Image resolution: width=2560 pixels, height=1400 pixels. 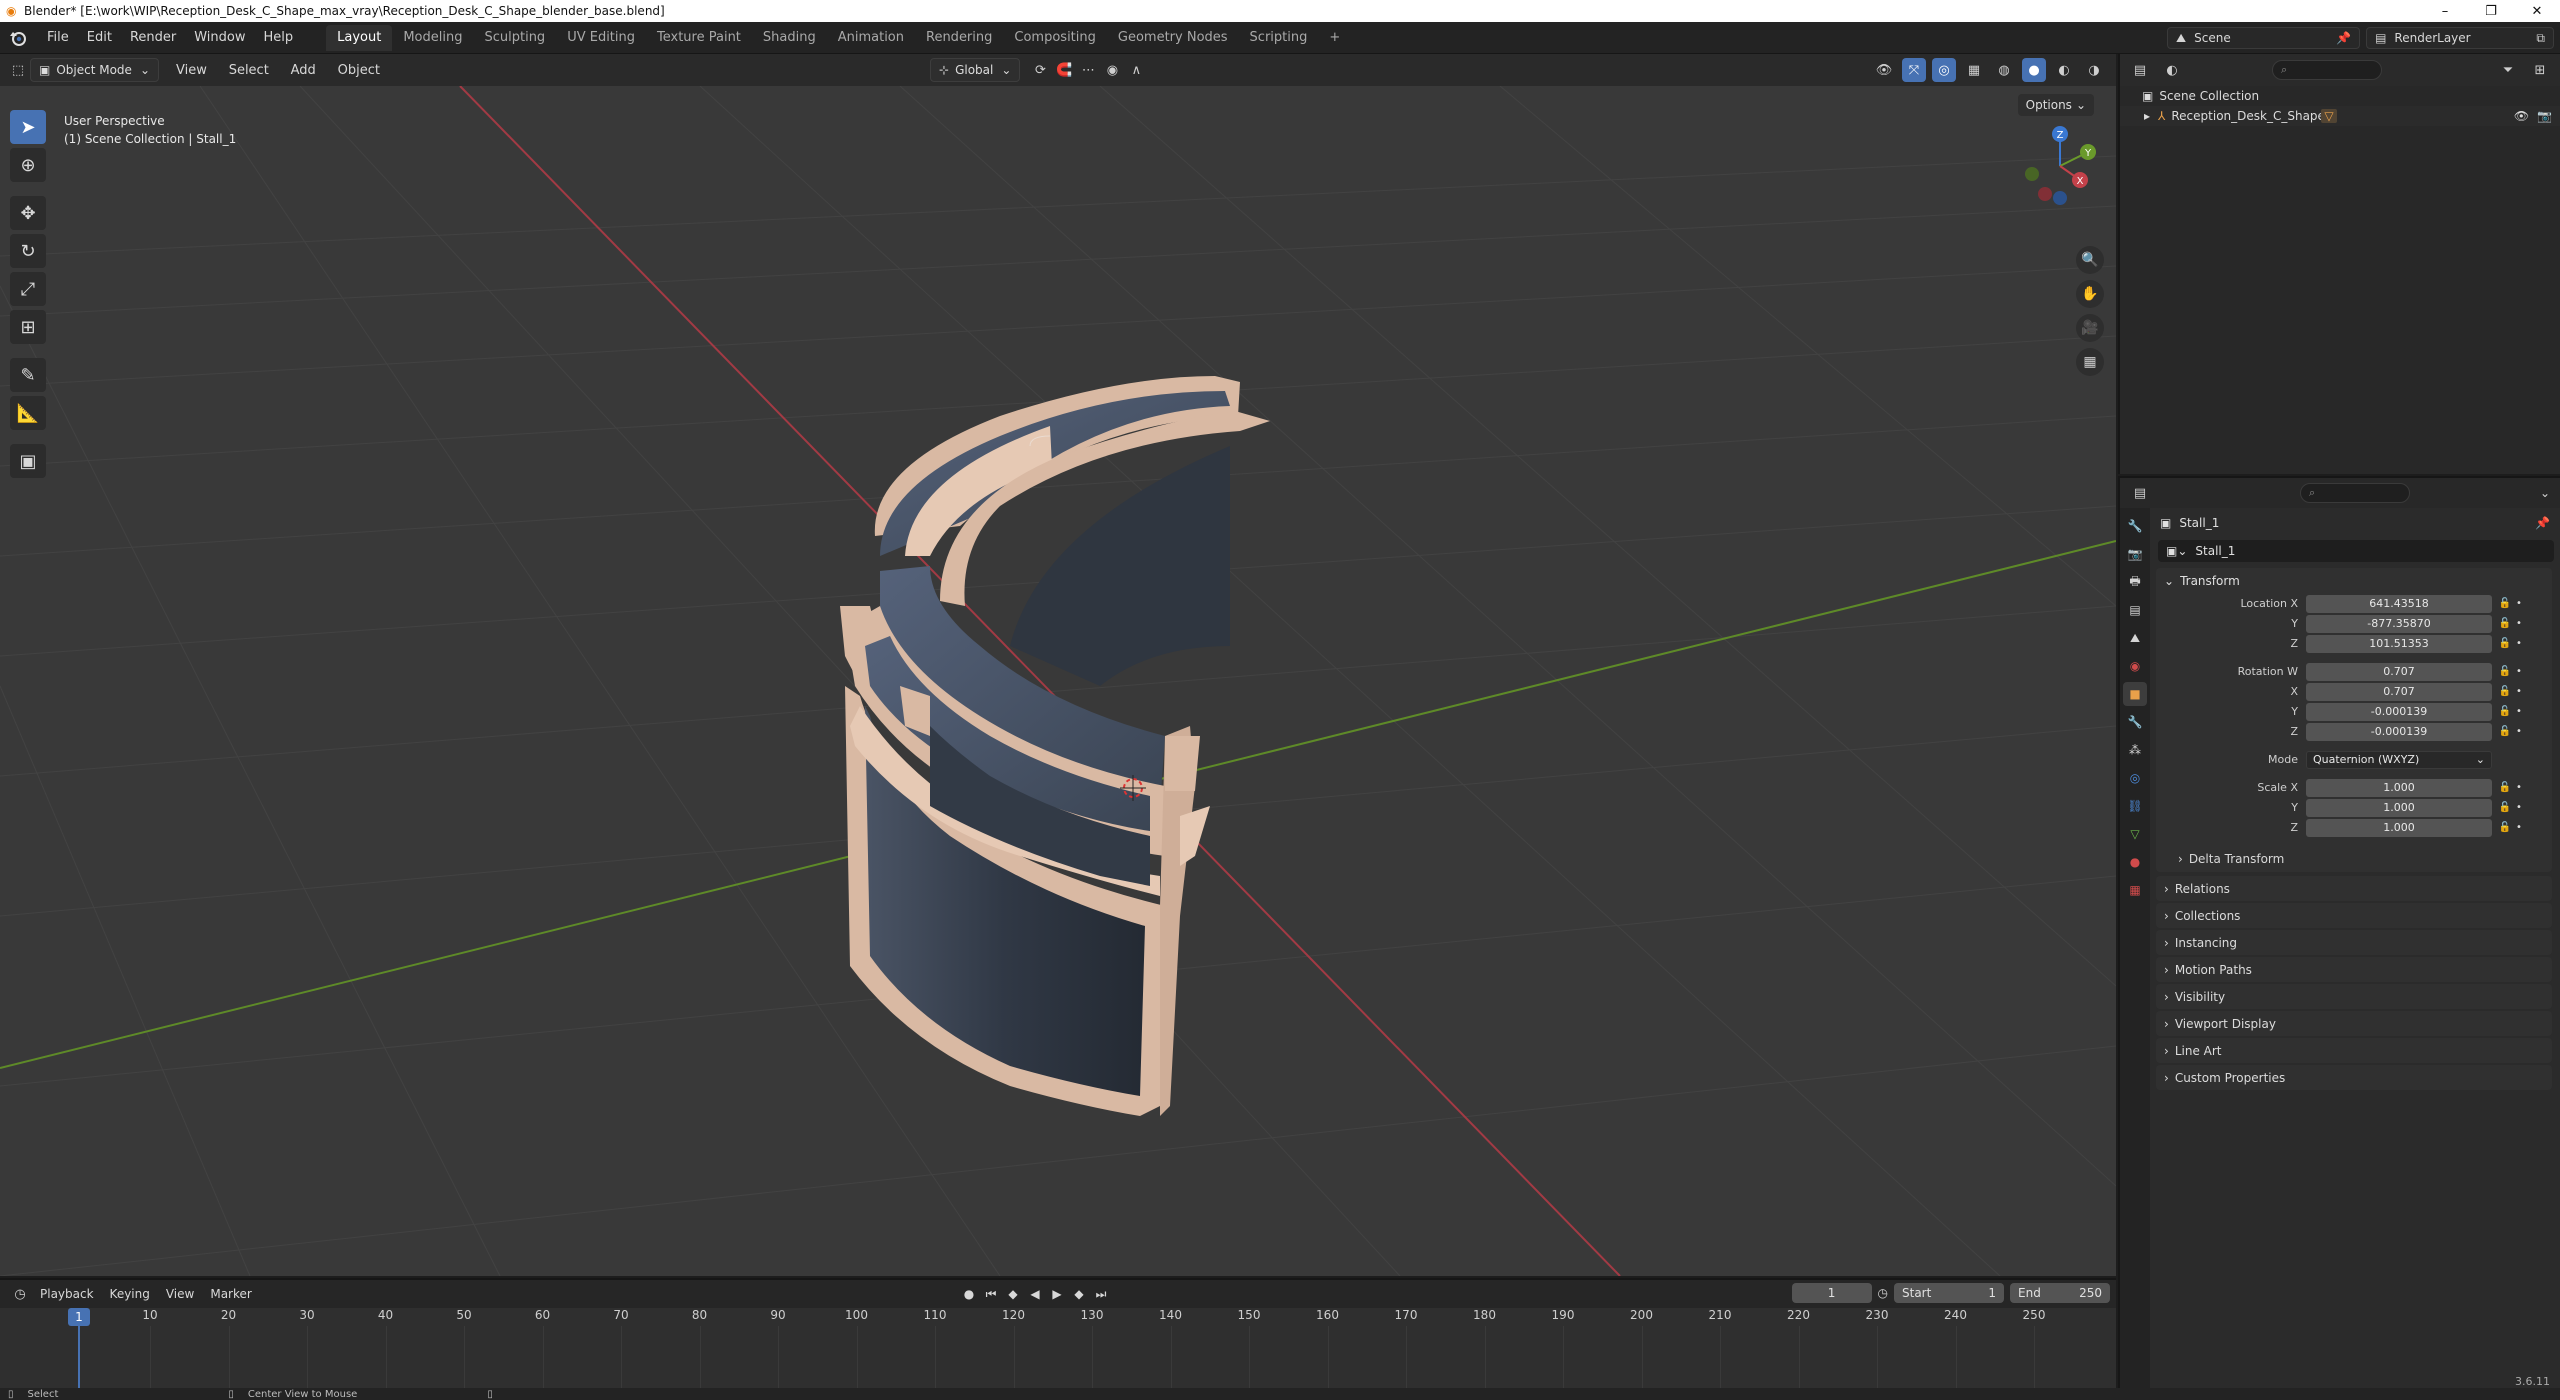 I want to click on view-layer-tab-icon: ▤, so click(x=2135, y=610).